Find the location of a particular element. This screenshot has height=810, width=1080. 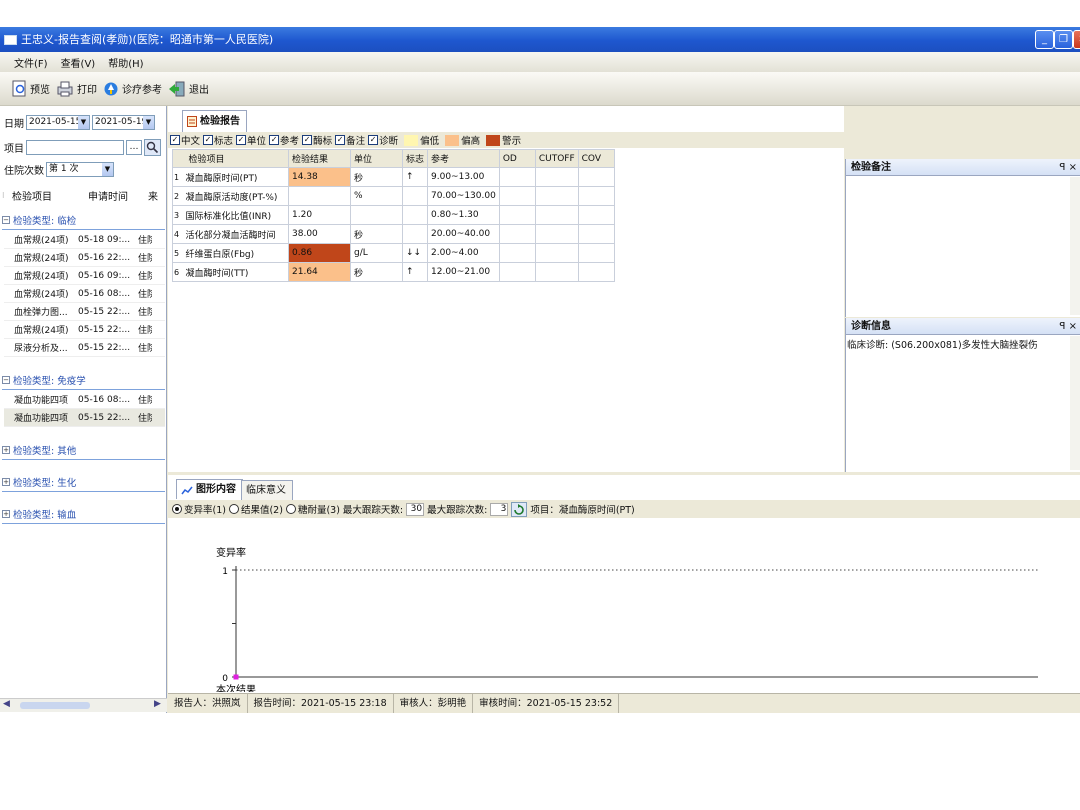

search-icon is located at coordinates (152, 147).